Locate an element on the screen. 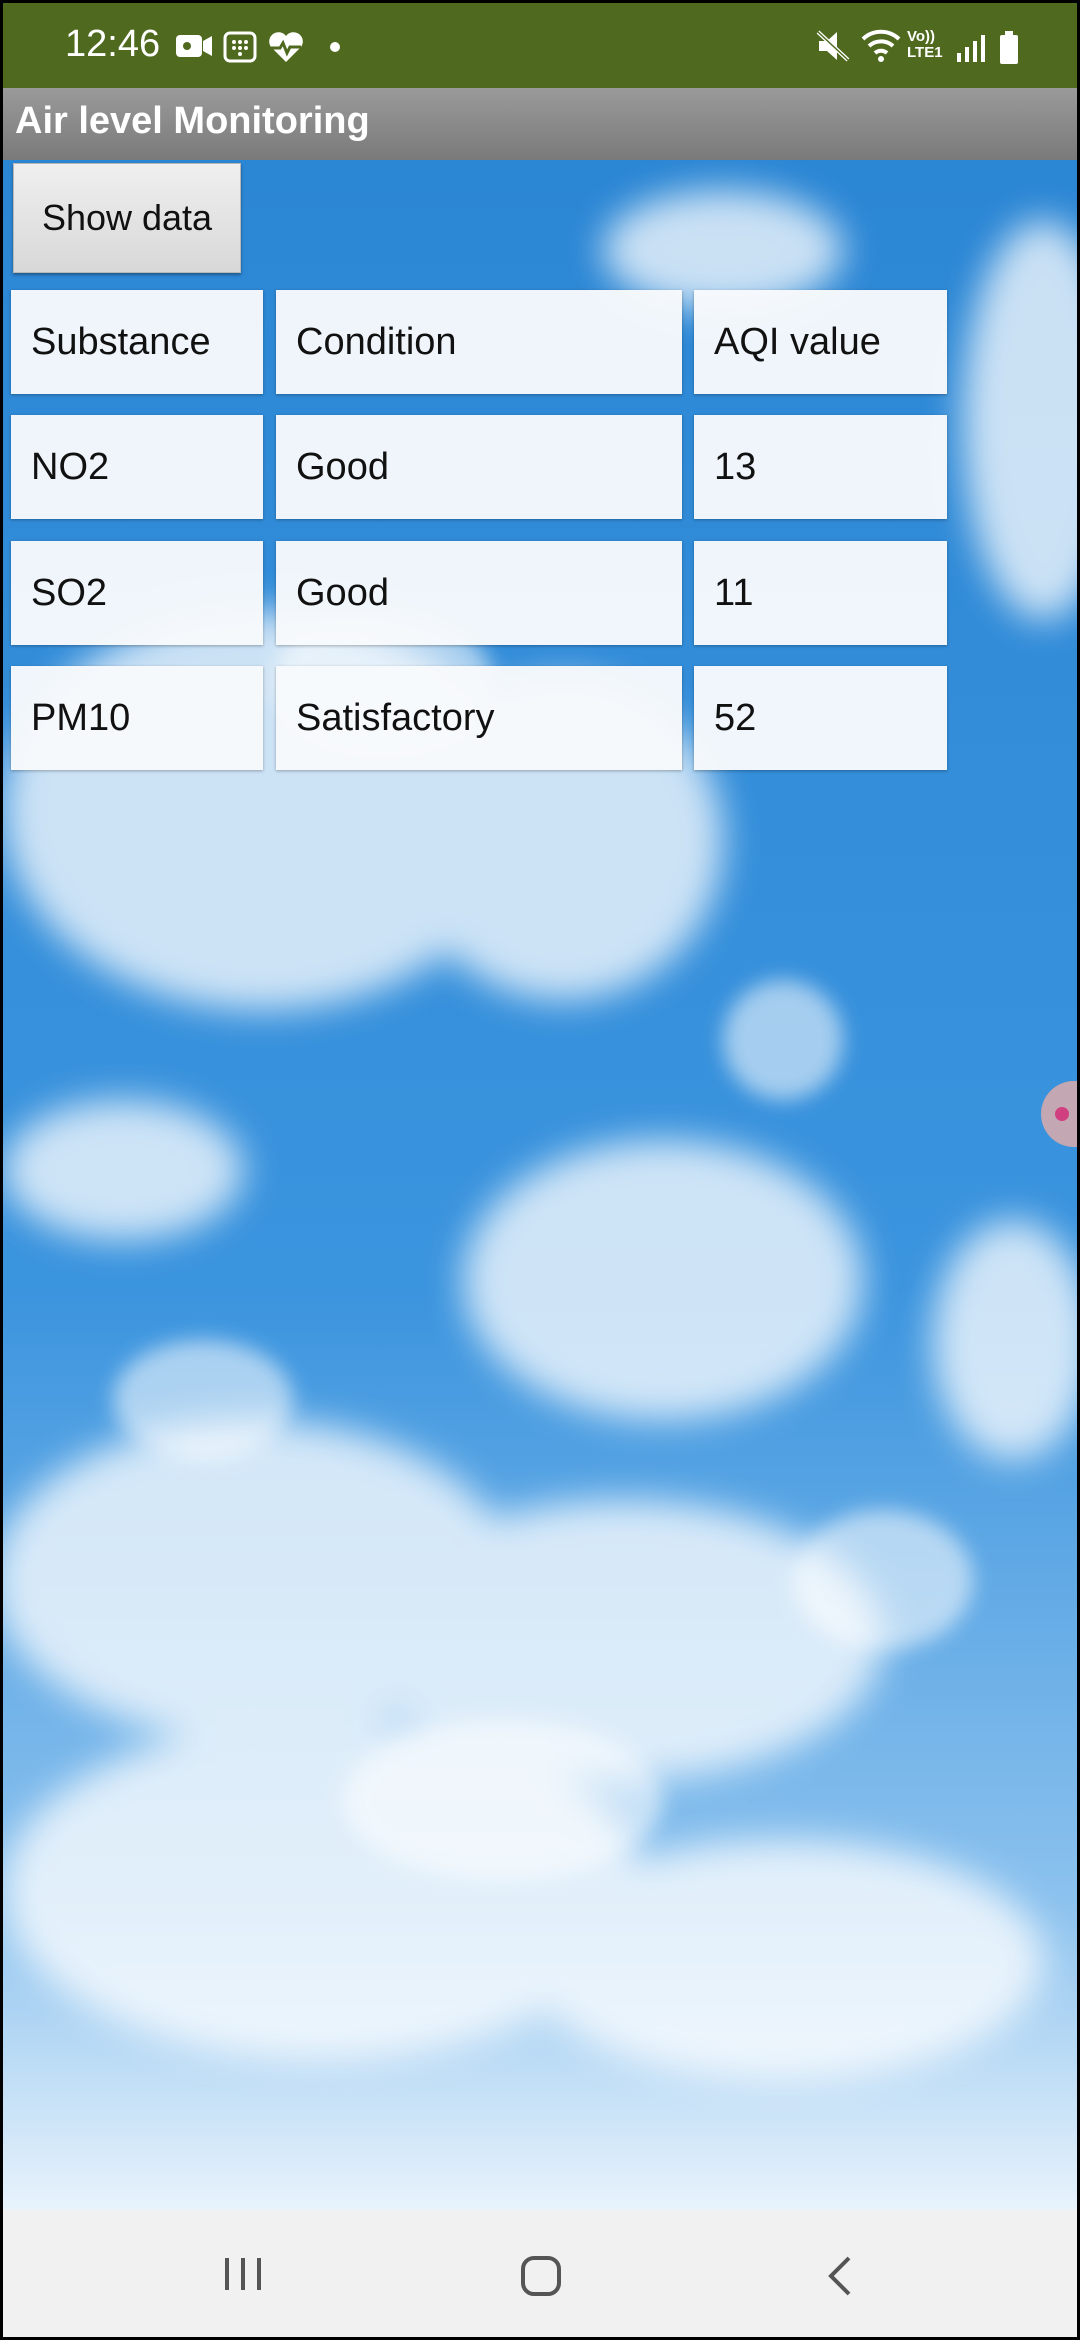 The height and width of the screenshot is (2340, 1080). volte-bottom-label: LTE1 is located at coordinates (925, 52).